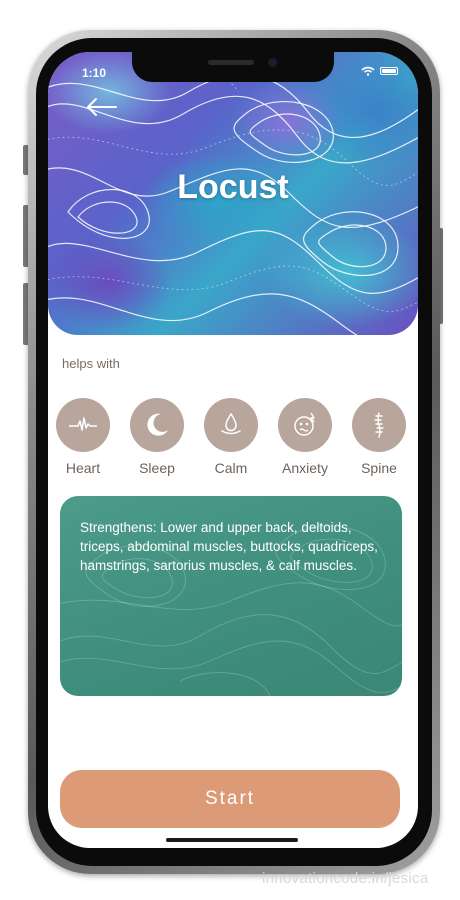  I want to click on phone-notch, so click(233, 67).